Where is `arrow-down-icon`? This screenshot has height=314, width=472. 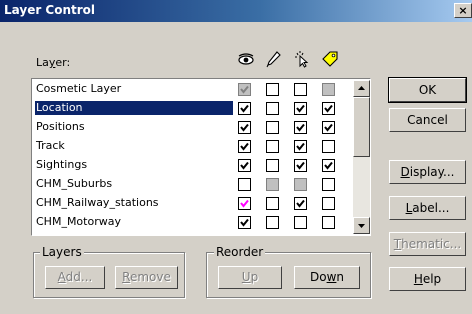
arrow-down-icon is located at coordinates (361, 226).